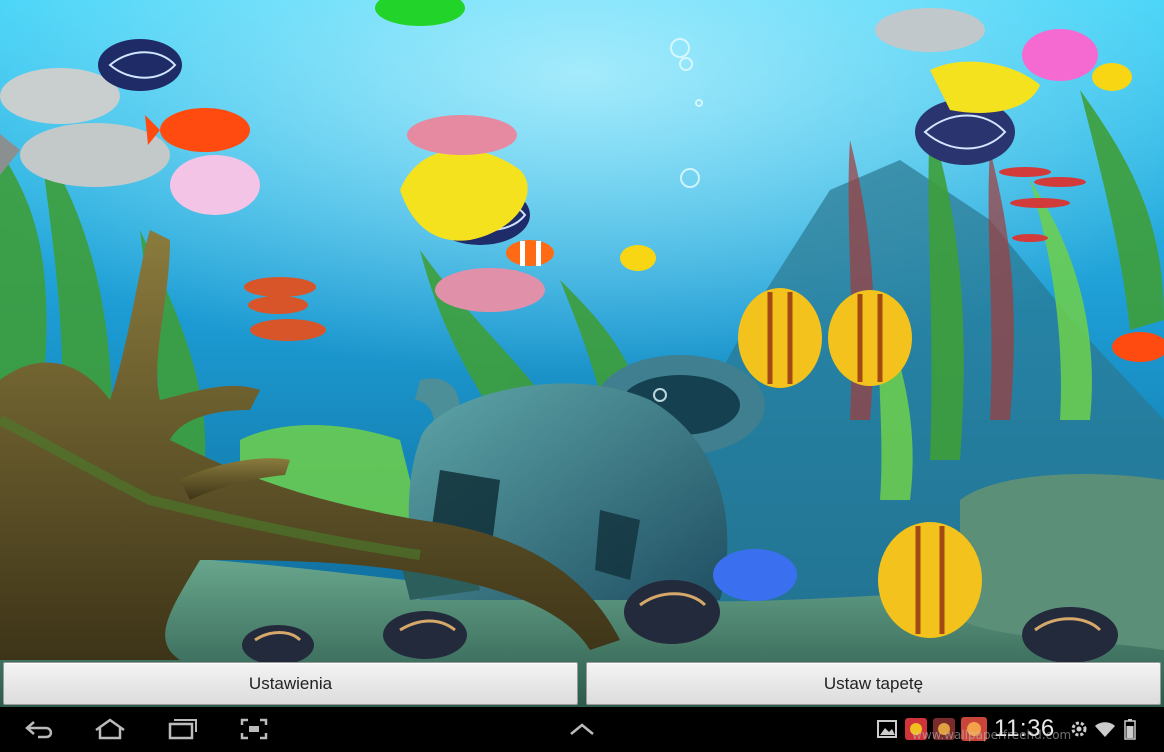 This screenshot has width=1164, height=752. Describe the element at coordinates (1130, 729) in the screenshot. I see `battery-icon` at that location.